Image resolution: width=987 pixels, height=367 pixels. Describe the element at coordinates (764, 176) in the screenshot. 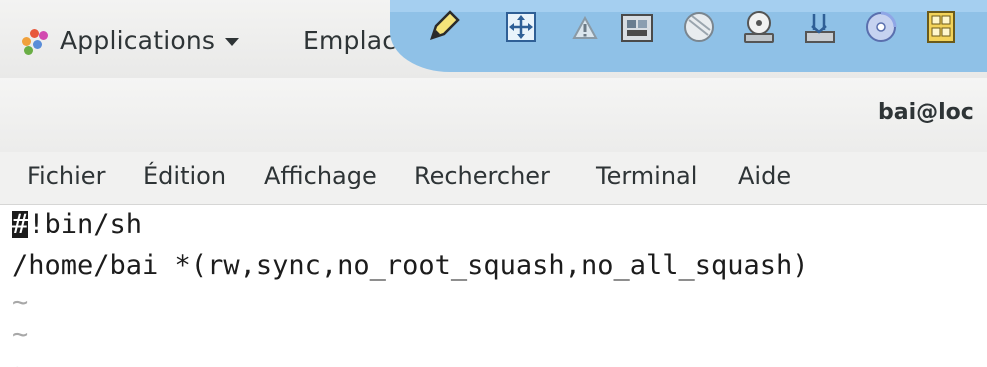

I see `menu-aide: Aide` at that location.